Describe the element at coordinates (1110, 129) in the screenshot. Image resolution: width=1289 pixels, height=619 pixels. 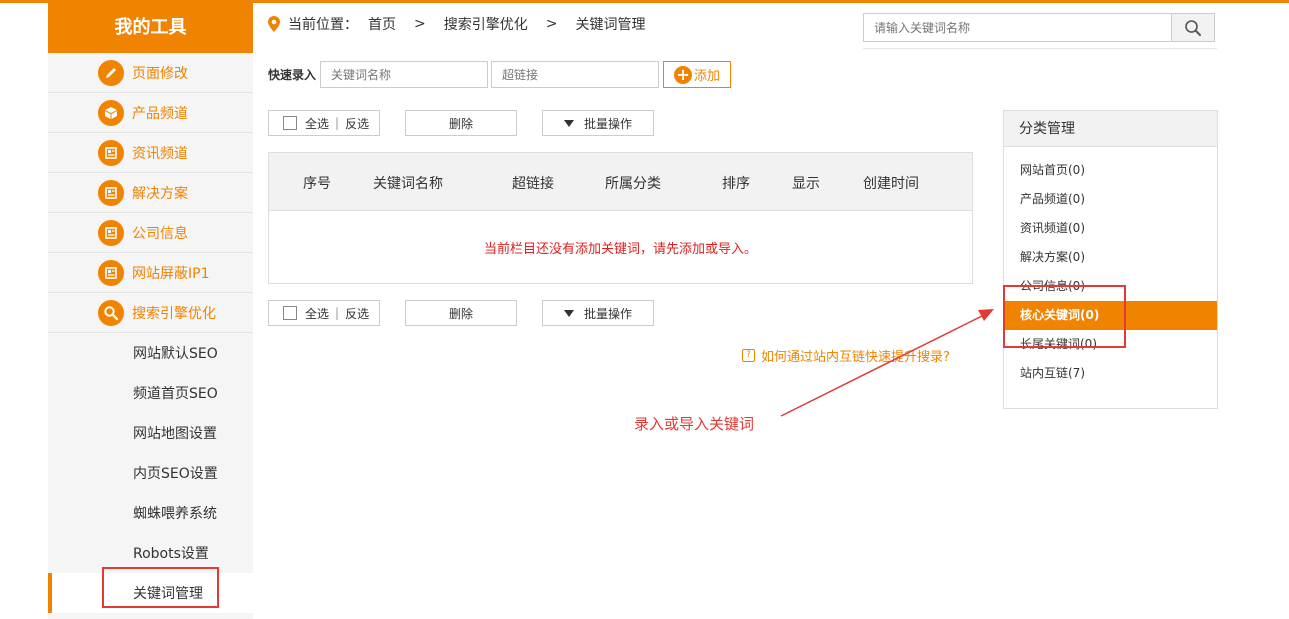
I see `category-panel-title: 分类管理` at that location.